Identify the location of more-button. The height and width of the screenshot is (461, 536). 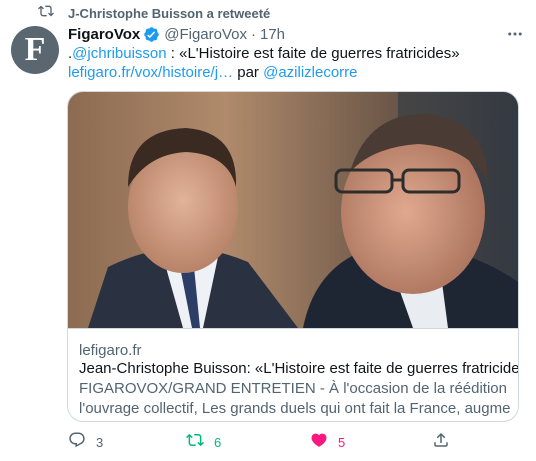
(515, 36).